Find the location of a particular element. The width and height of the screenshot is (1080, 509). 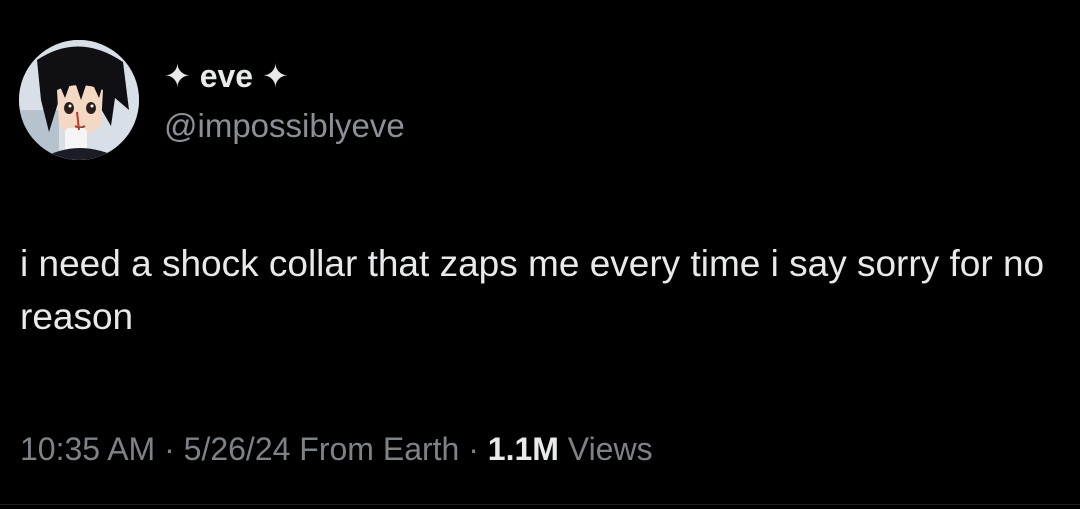

tweet-time: 10:35 AM is located at coordinates (87, 449).